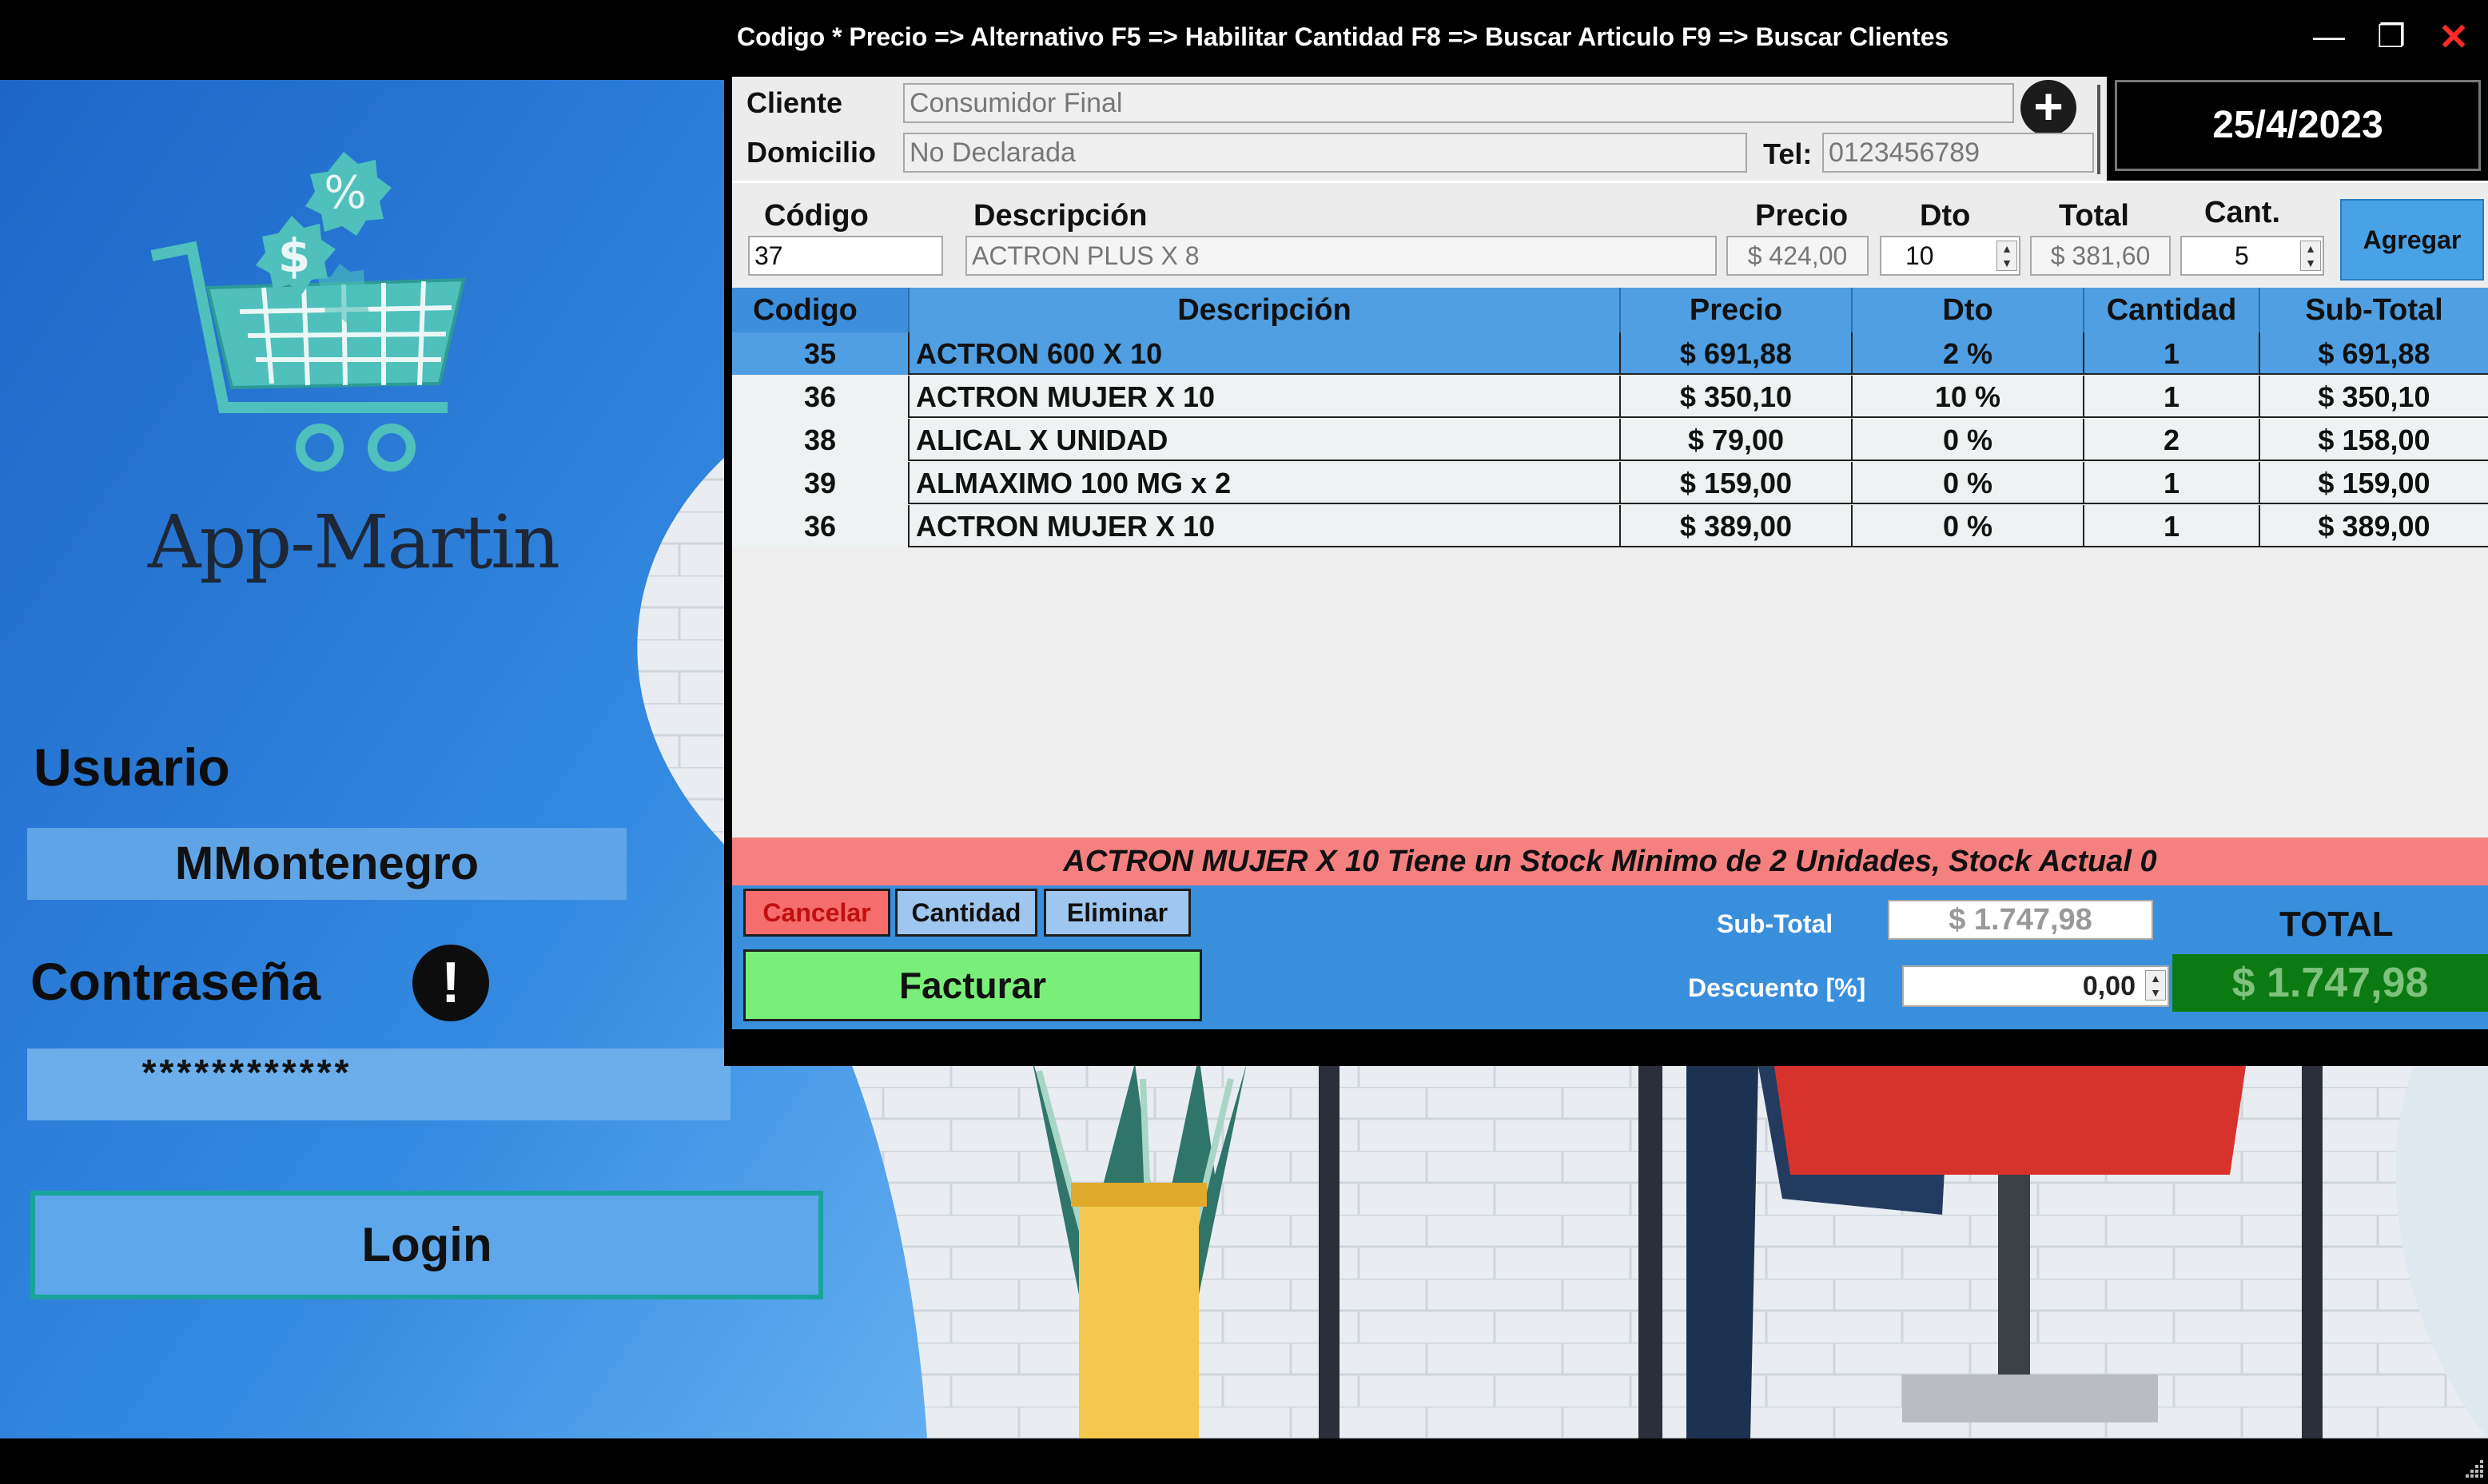  I want to click on cart-icon: % $, so click(308, 311).